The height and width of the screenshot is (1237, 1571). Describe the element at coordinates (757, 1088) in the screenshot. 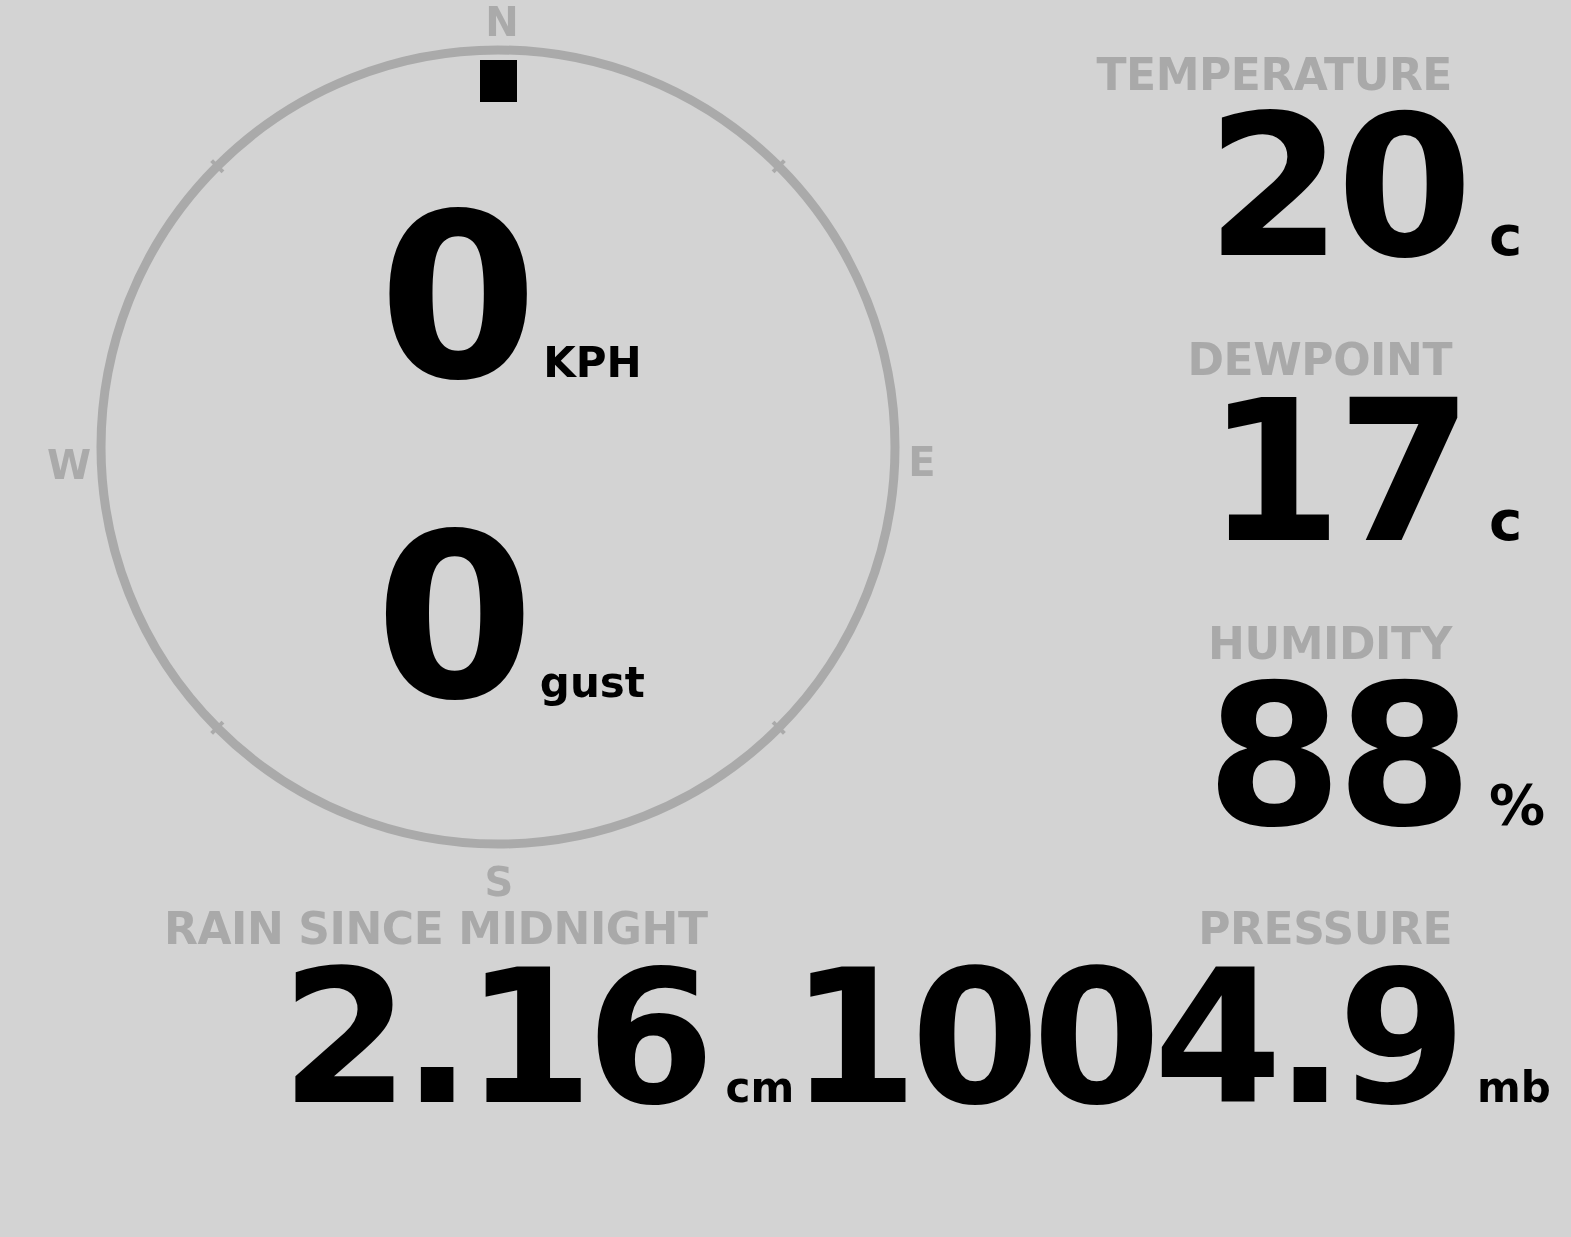

I see `reading-unit: cm` at that location.